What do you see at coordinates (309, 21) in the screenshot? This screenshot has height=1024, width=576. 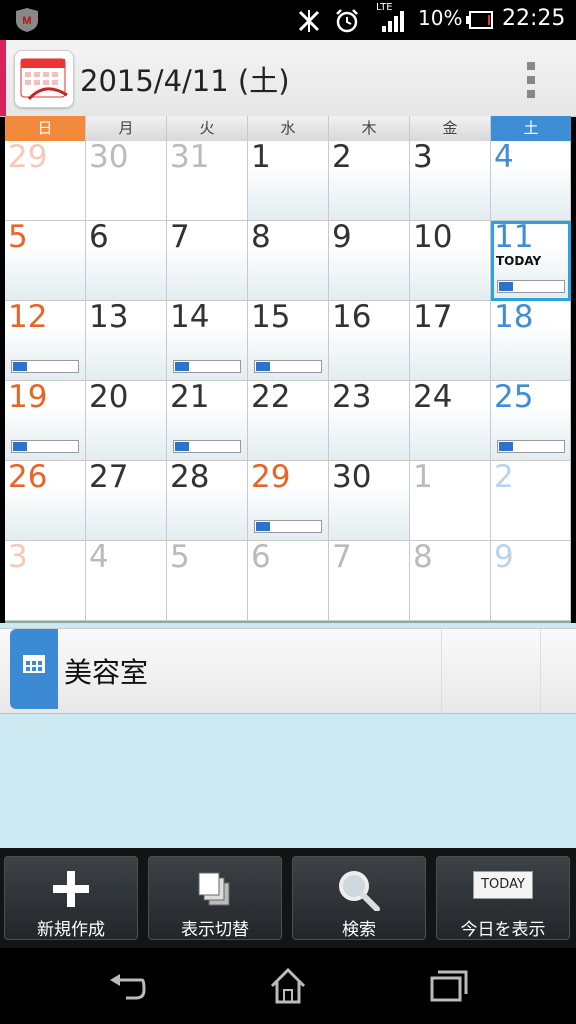 I see `nfc-icon` at bounding box center [309, 21].